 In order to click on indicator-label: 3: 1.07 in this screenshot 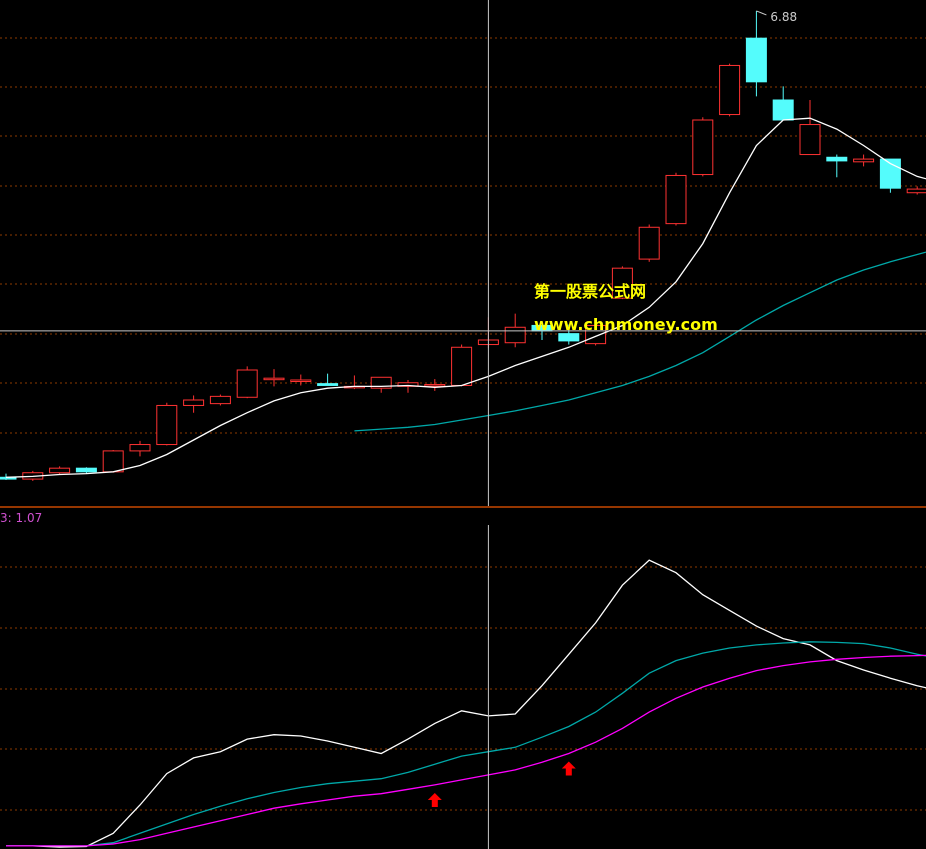, I will do `click(21, 518)`.